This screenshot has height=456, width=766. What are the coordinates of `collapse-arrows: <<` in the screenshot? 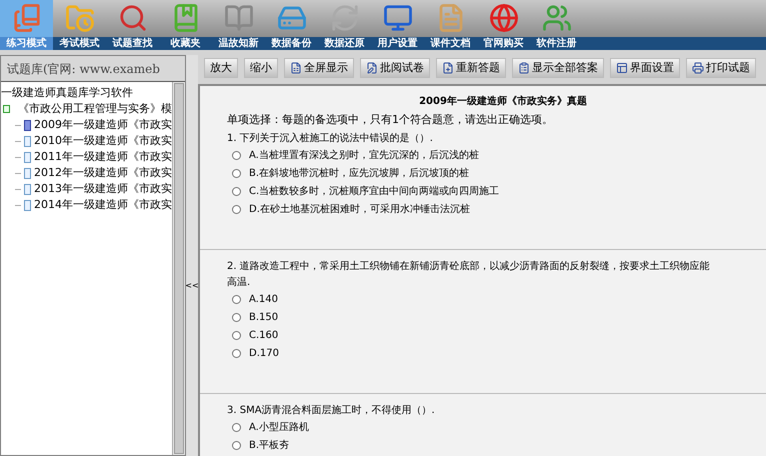 It's located at (192, 286).